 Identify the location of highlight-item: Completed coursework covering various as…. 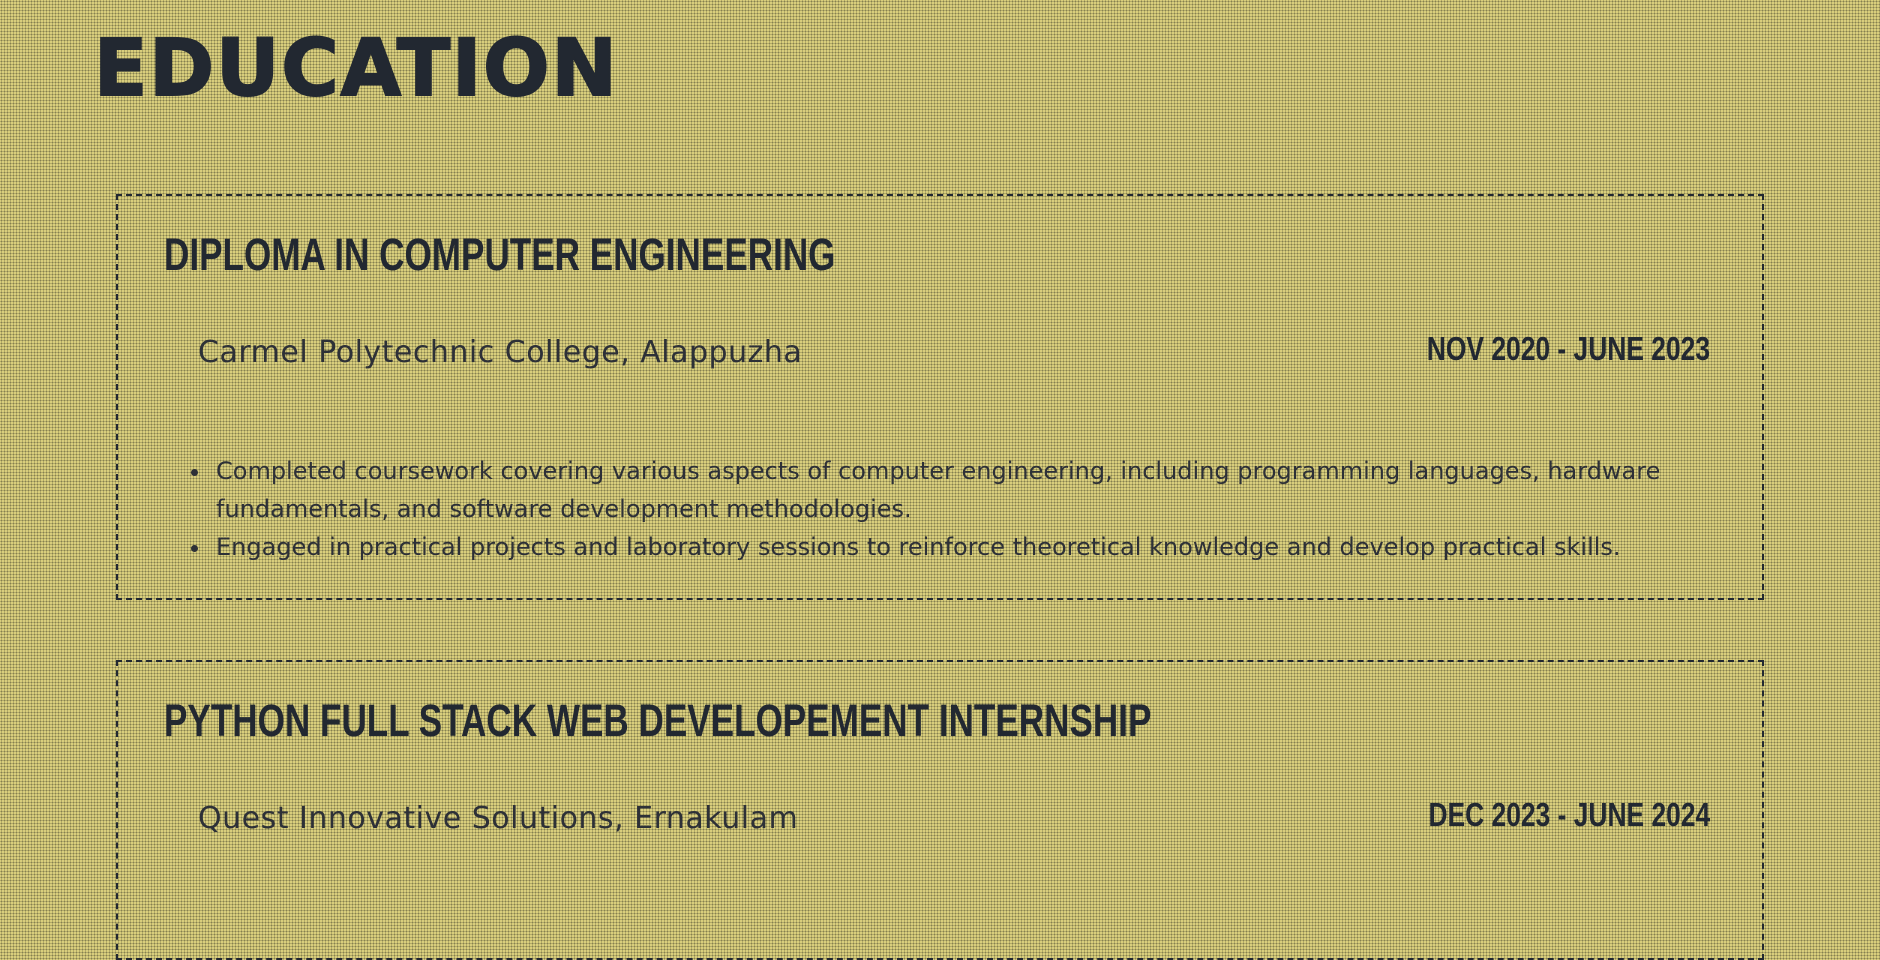
(970, 490).